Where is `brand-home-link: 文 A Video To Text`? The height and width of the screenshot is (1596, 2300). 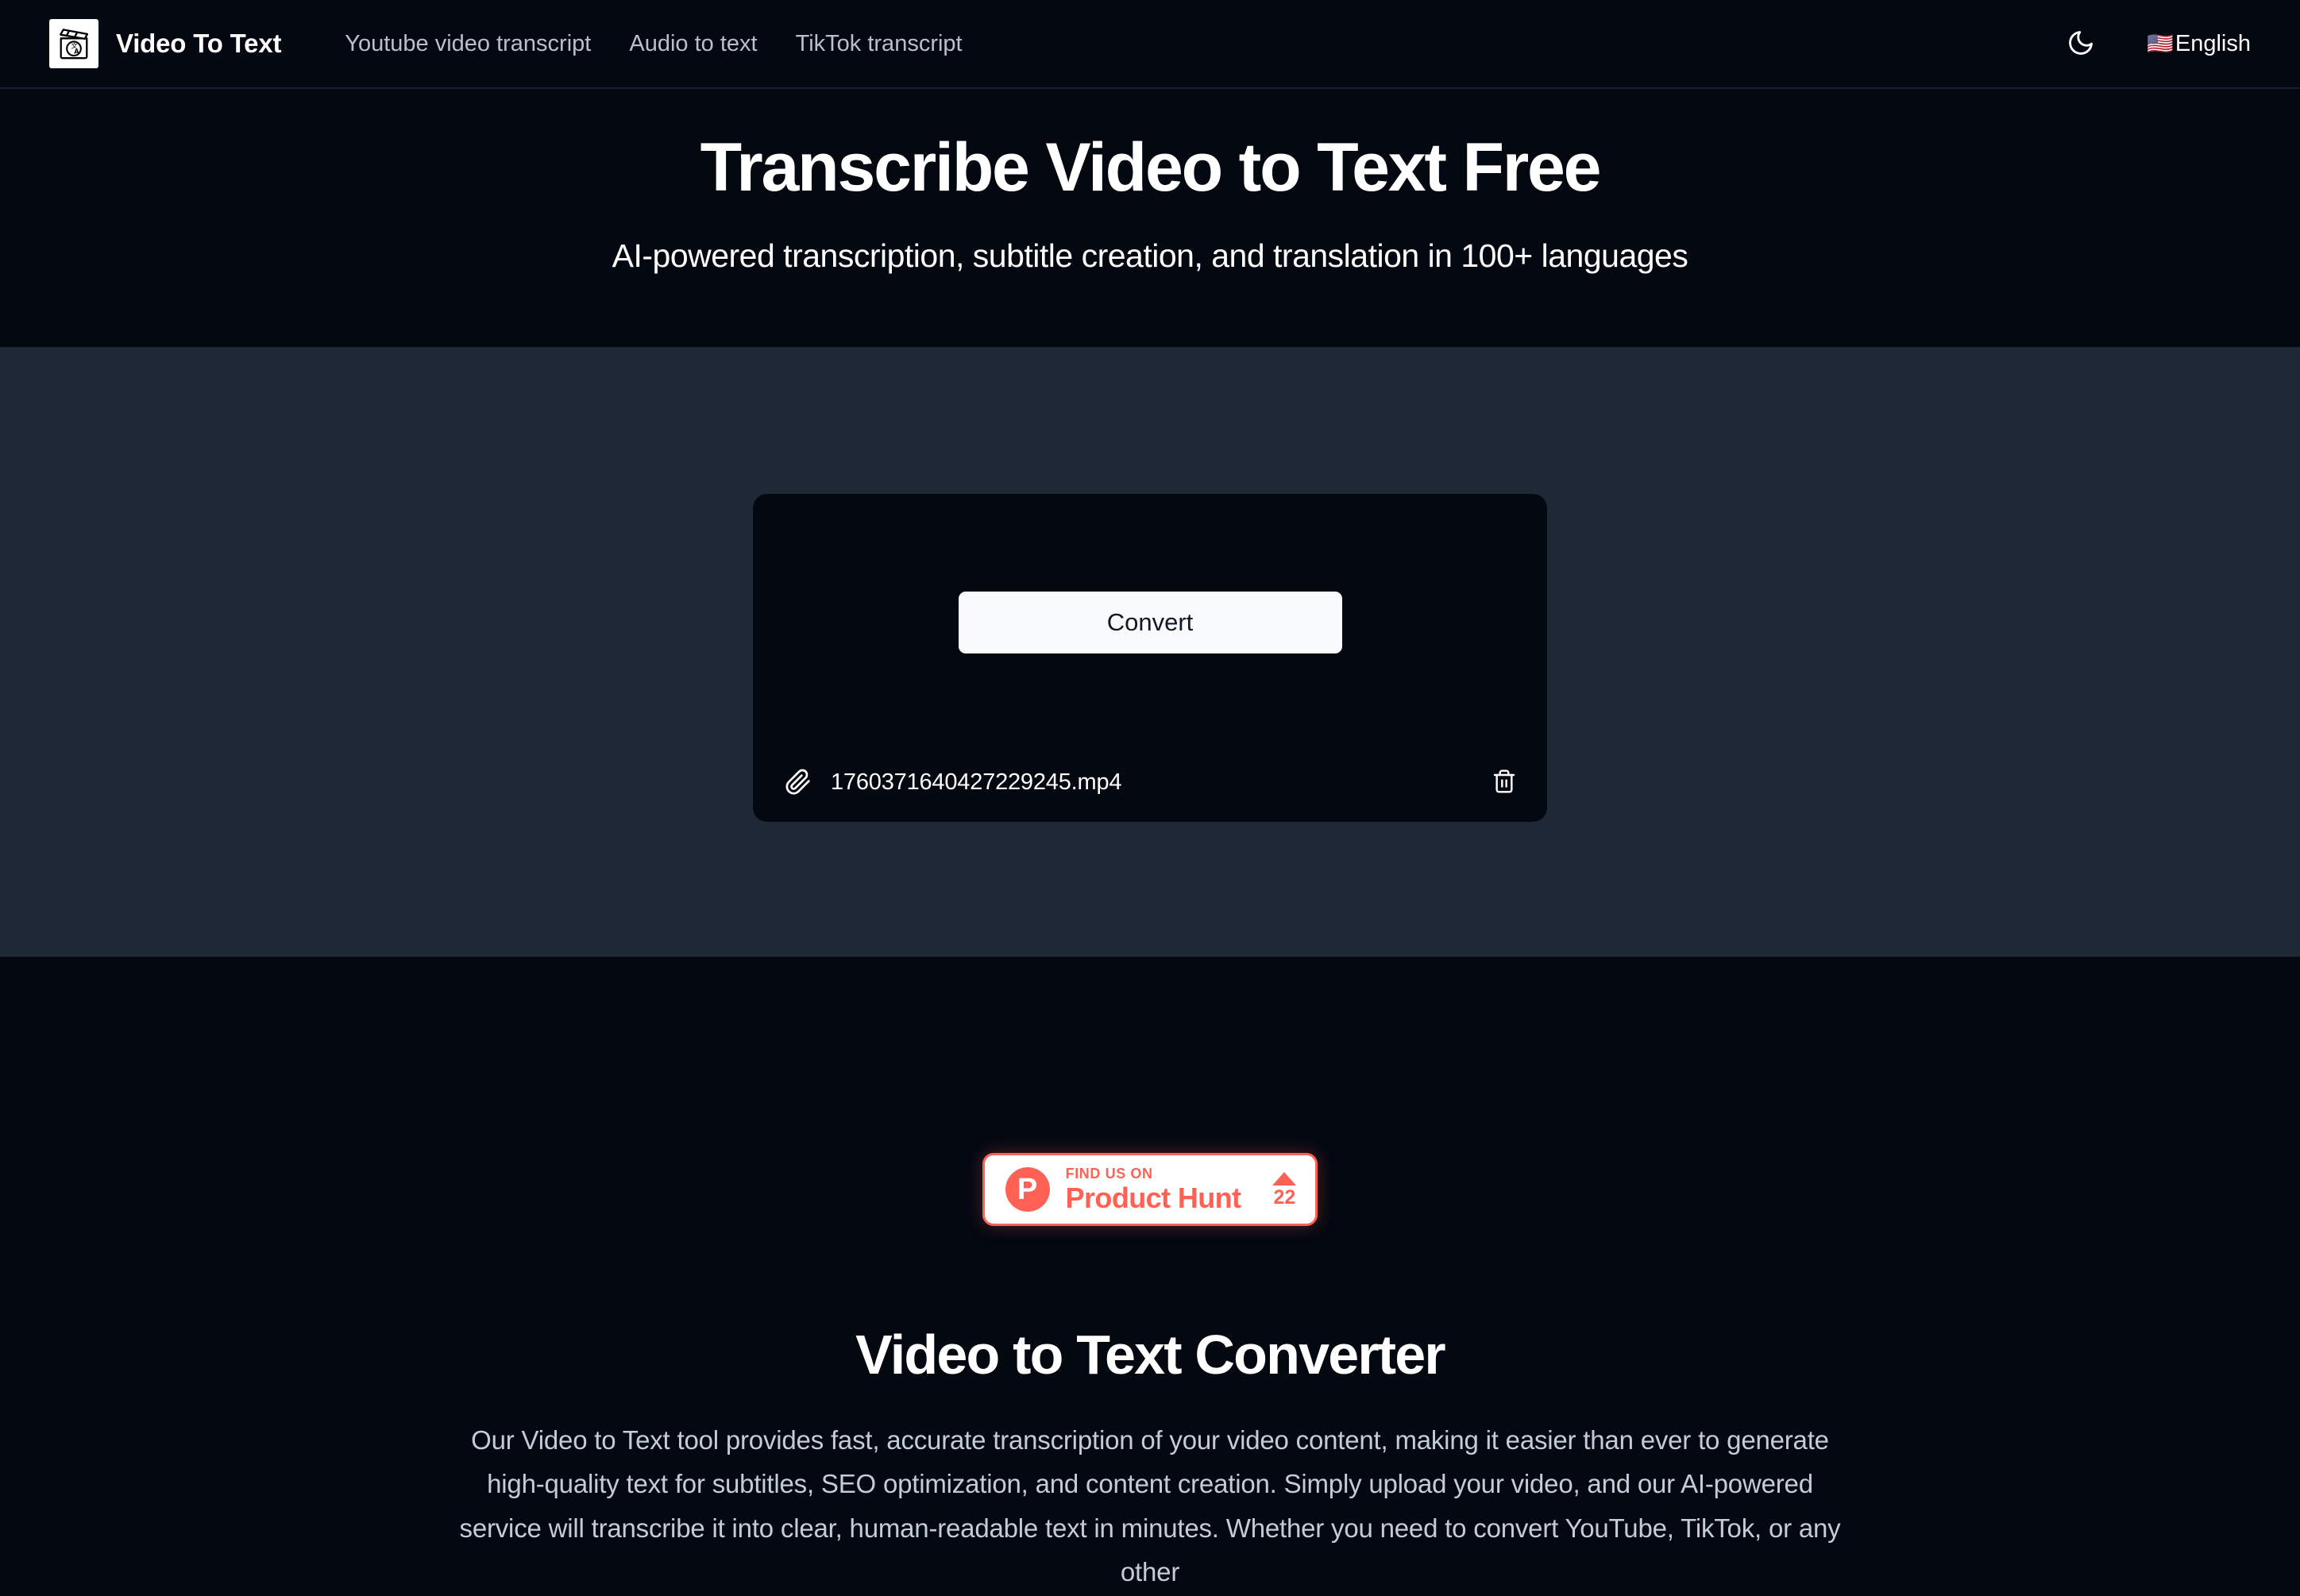
brand-home-link: 文 A Video To Text is located at coordinates (165, 43).